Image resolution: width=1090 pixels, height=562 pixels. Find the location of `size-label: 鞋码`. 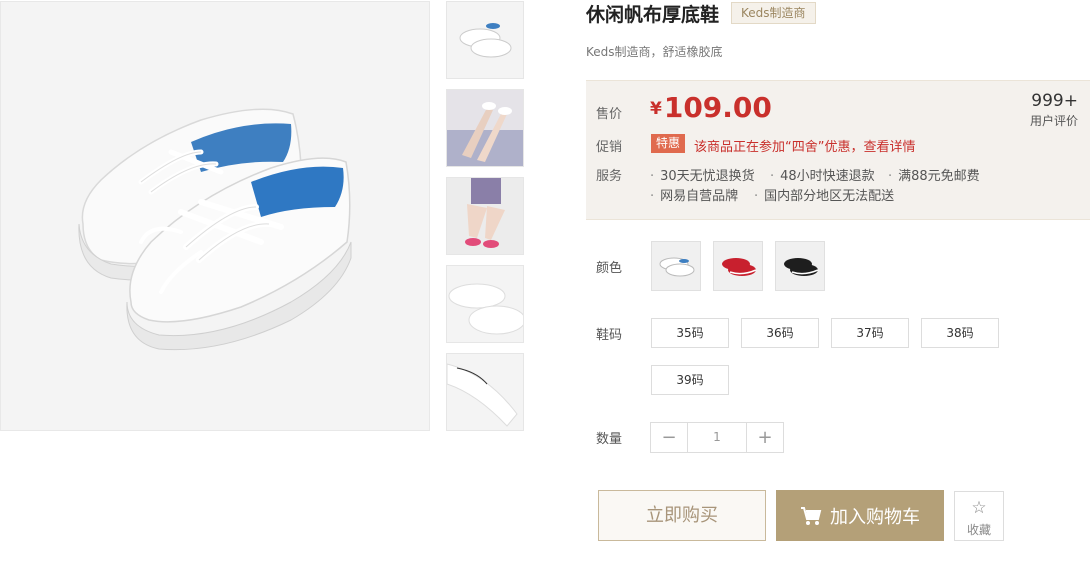

size-label: 鞋码 is located at coordinates (609, 335).